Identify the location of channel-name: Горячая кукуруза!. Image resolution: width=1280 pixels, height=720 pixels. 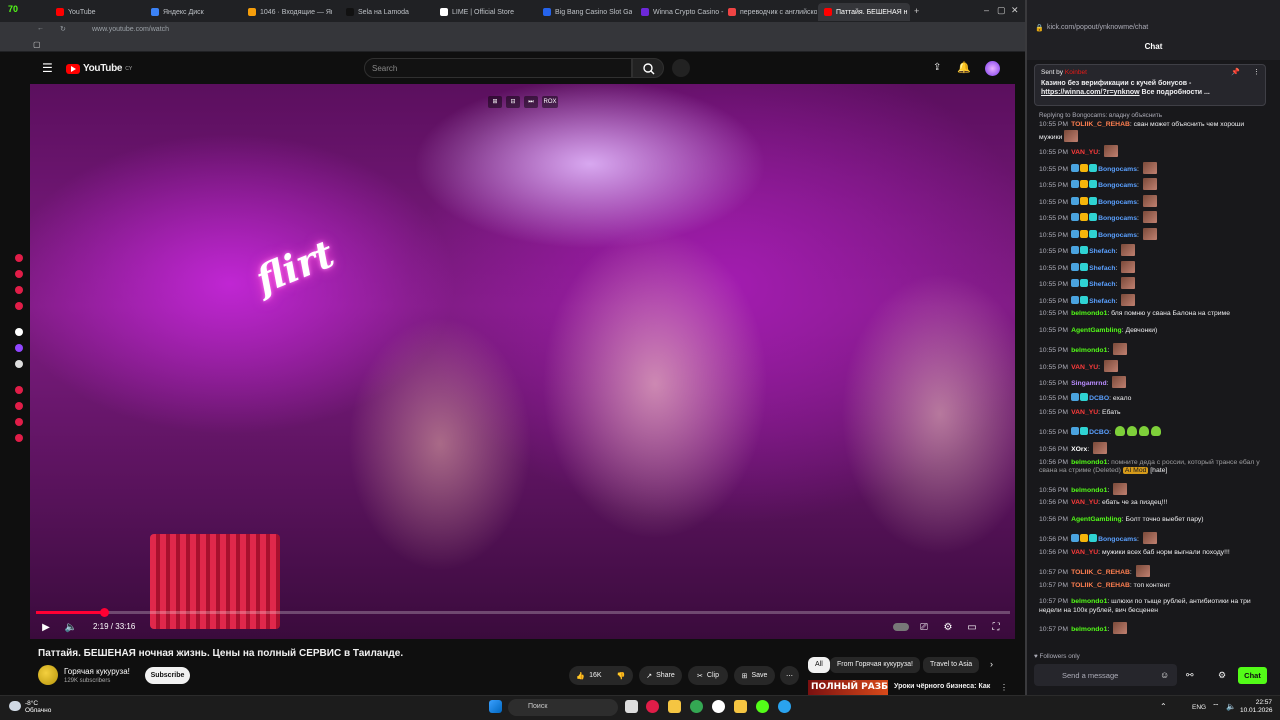
(97, 671).